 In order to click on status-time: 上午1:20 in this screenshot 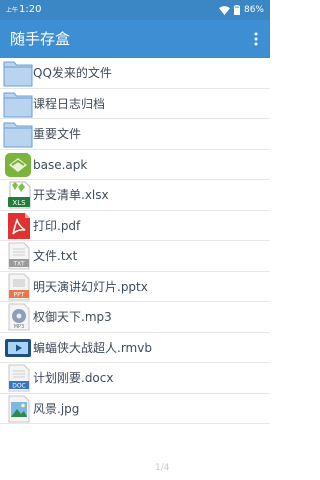, I will do `click(23, 10)`.